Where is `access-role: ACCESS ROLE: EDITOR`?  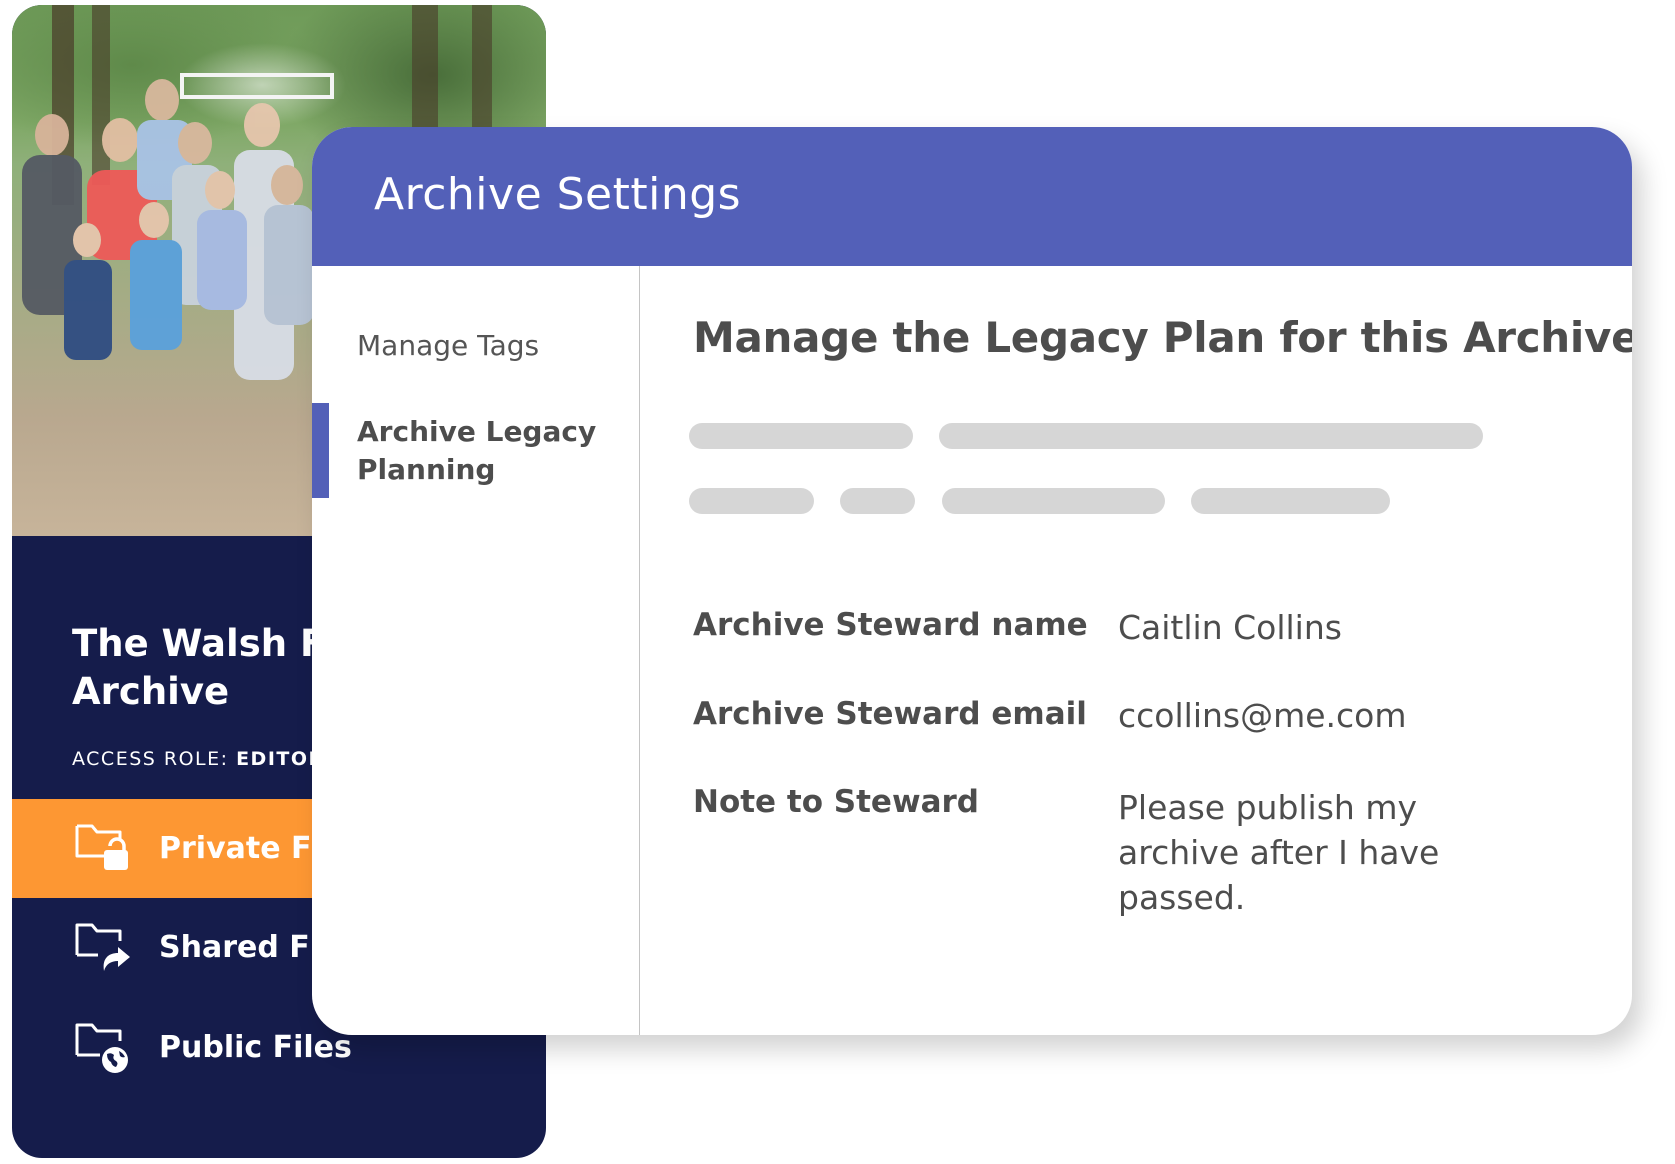 access-role: ACCESS ROLE: EDITOR is located at coordinates (198, 759).